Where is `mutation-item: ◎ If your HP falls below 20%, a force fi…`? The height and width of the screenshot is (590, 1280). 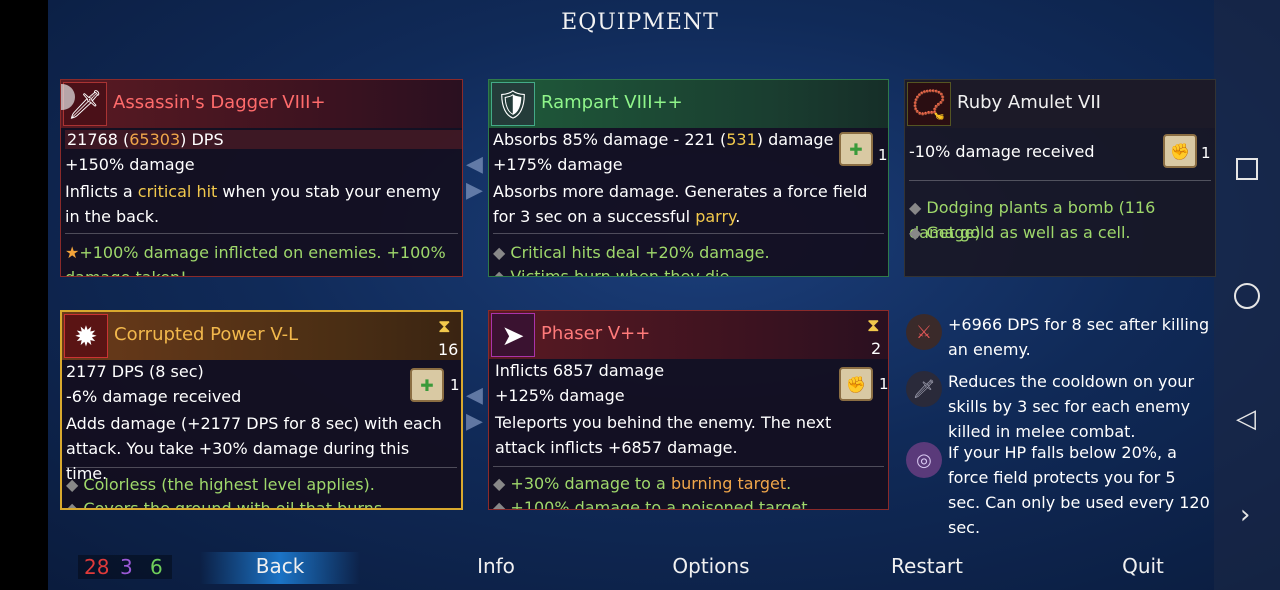
mutation-item: ◎ If your HP falls below 20%, a force fi… is located at coordinates (1058, 488).